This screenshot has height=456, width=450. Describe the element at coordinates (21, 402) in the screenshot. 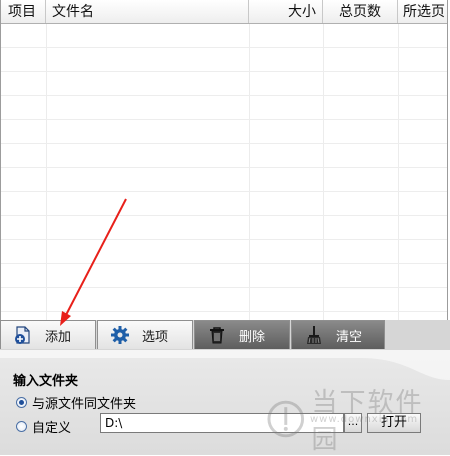

I see `radio-same-folder-dot` at that location.